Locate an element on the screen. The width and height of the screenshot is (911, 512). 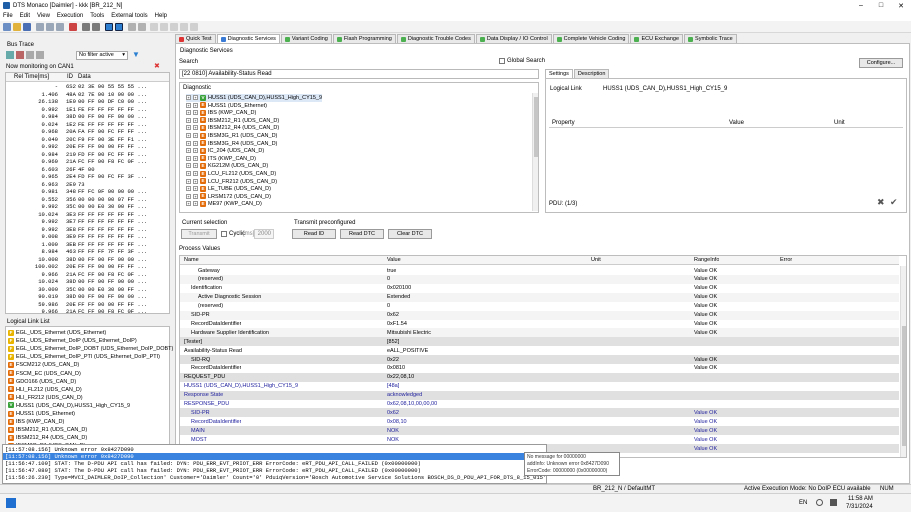
menu-help: Help is located at coordinates (161, 16).